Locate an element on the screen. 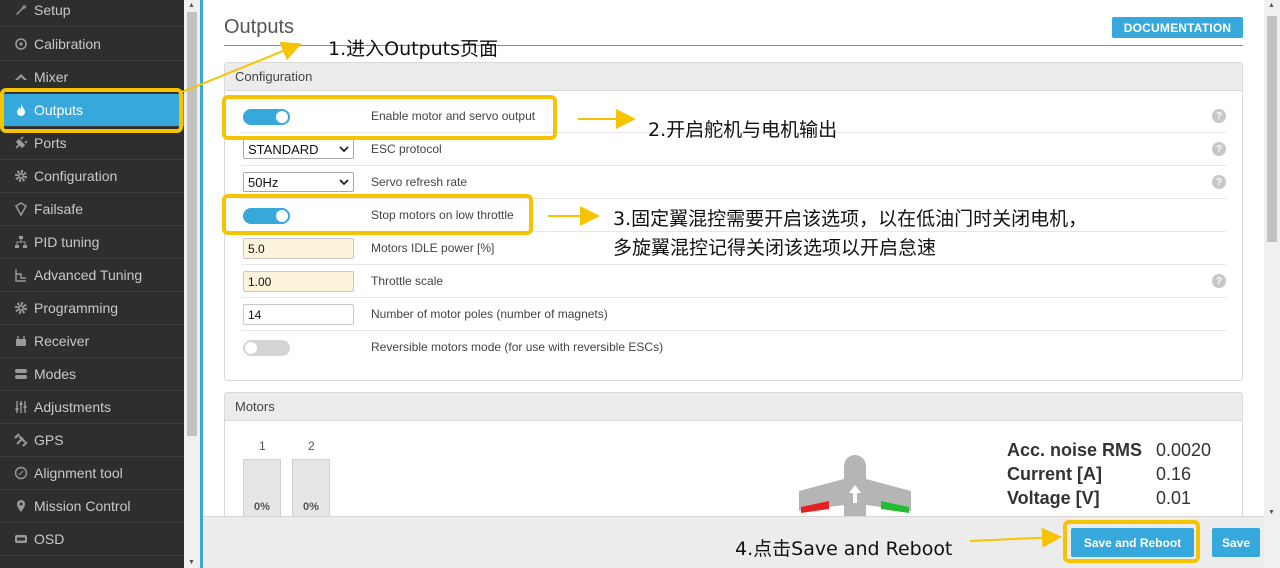 The image size is (1280, 568). annotation-step2: 2.开启舵机与电机输出 is located at coordinates (743, 130).